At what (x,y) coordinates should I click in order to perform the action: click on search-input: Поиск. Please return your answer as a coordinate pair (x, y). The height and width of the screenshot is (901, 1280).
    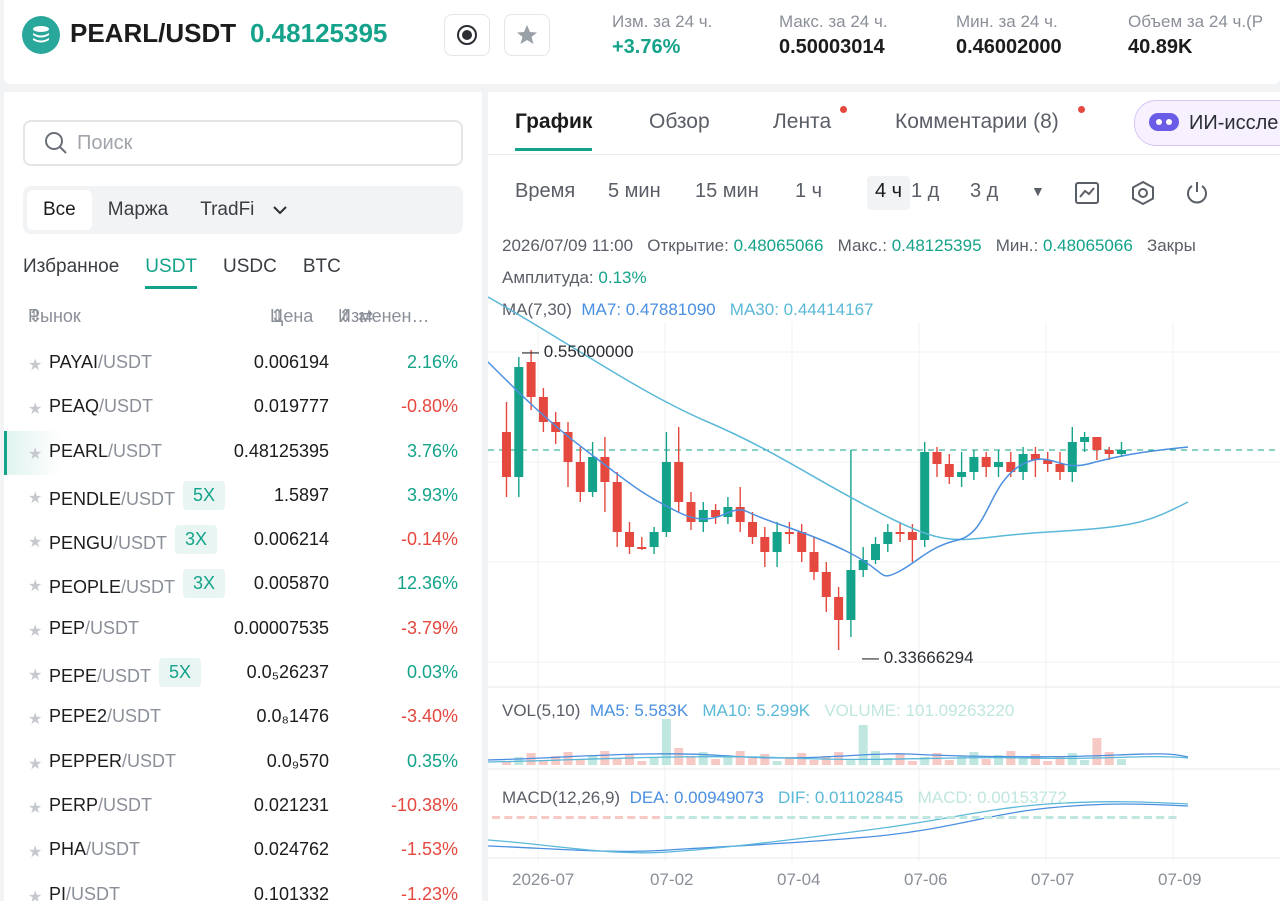
    Looking at the image, I should click on (243, 143).